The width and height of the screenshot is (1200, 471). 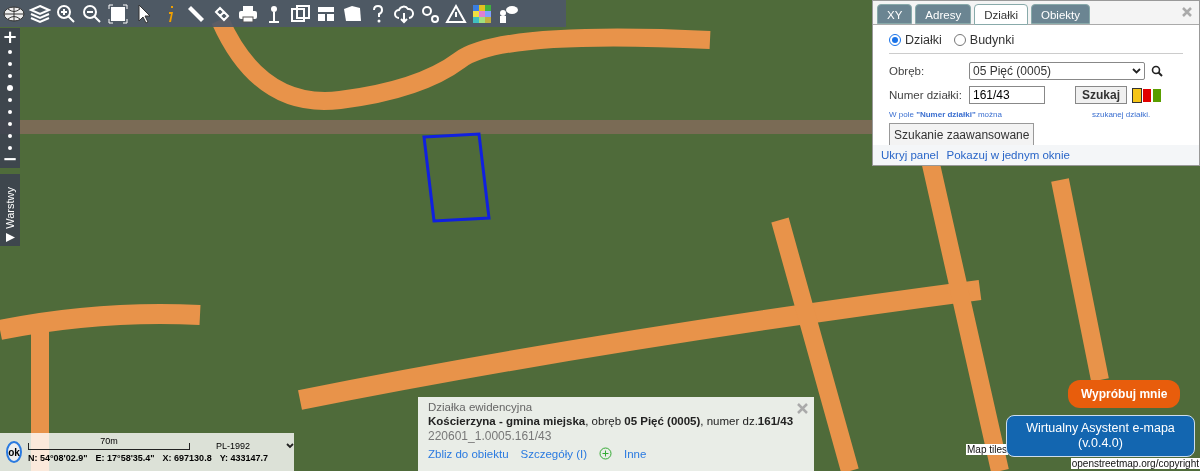 I want to click on zoom-out-button: −, so click(x=10, y=159).